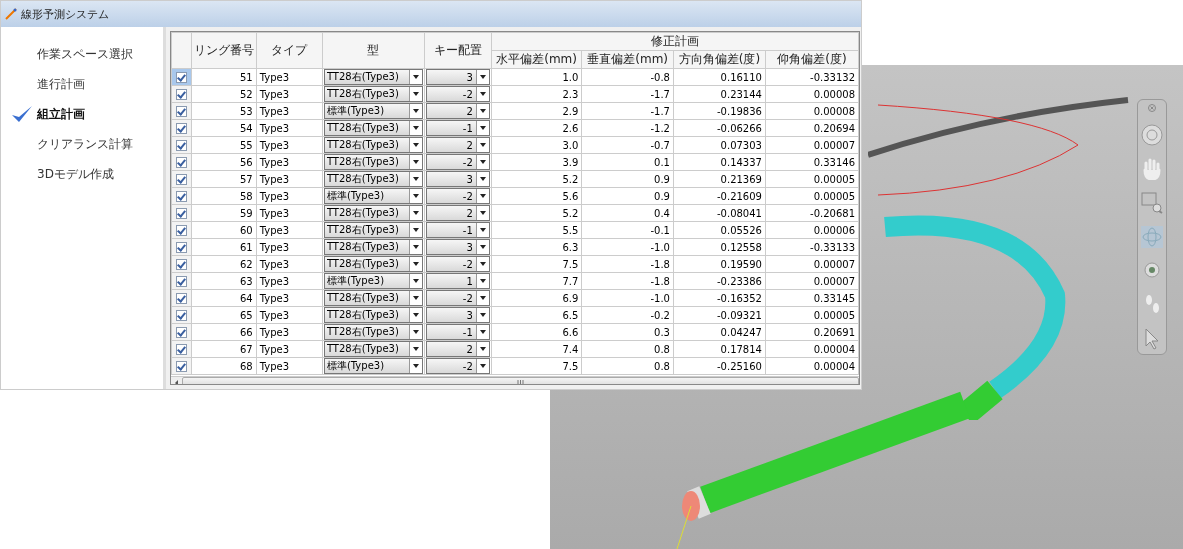  Describe the element at coordinates (536, 247) in the screenshot. I see `table-cell: 6.3` at that location.